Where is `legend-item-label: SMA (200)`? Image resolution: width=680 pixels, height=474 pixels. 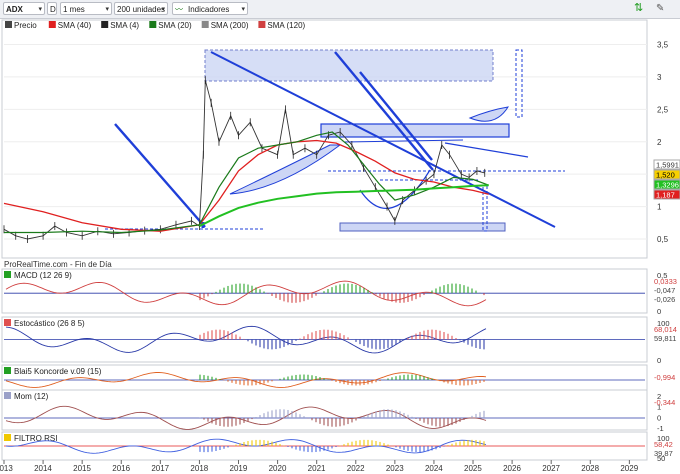
legend-item-label: SMA (200) is located at coordinates (230, 25).